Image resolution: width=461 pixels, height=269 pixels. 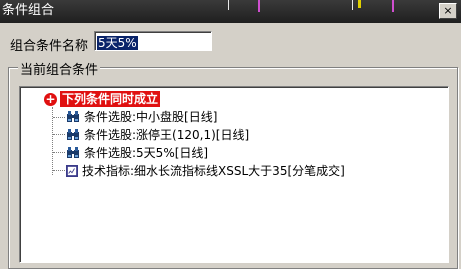 I want to click on combination-name-label: 组合条件名称, so click(x=49, y=46).